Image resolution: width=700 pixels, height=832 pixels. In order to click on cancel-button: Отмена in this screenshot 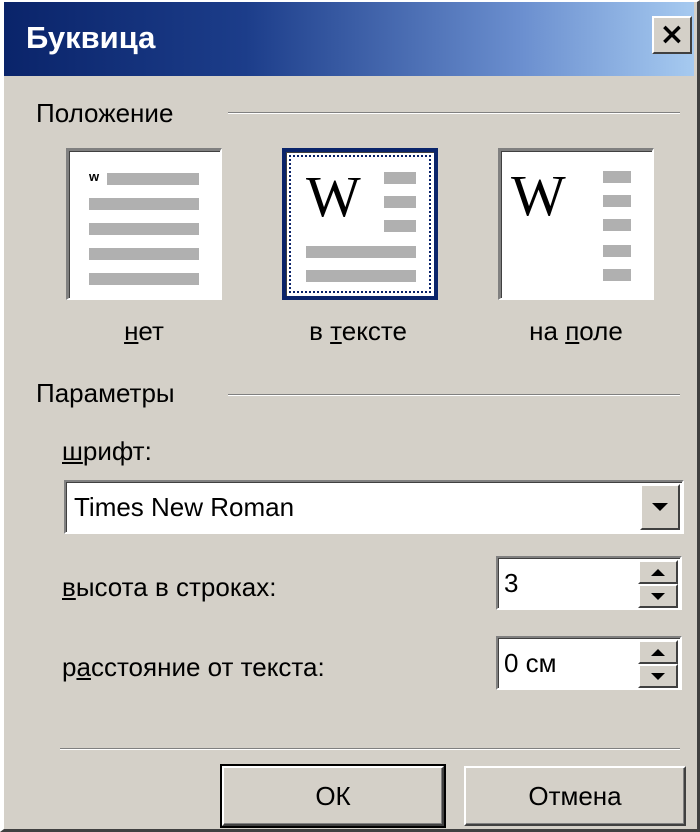, I will do `click(575, 796)`.